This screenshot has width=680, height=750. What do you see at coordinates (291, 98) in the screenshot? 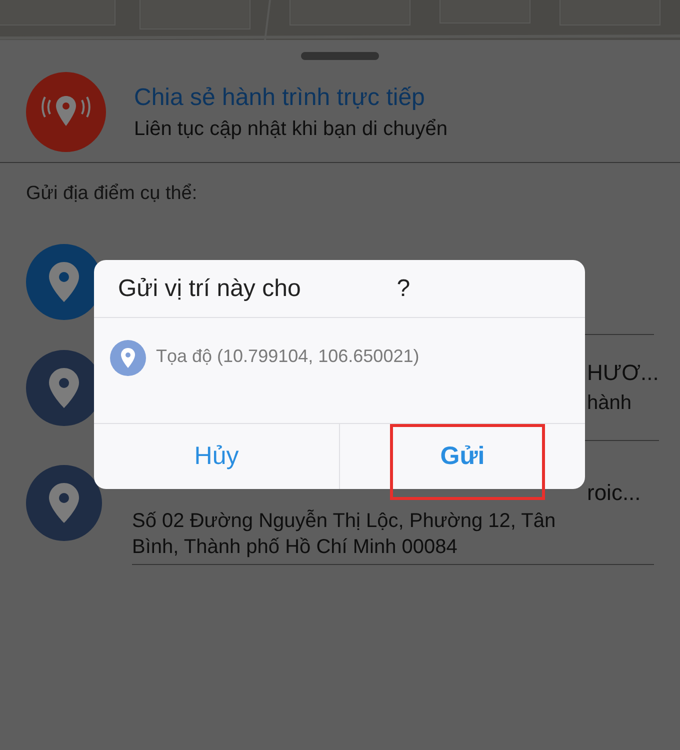
I see `live-share-title: Chia sẻ hành trình trực tiếp` at bounding box center [291, 98].